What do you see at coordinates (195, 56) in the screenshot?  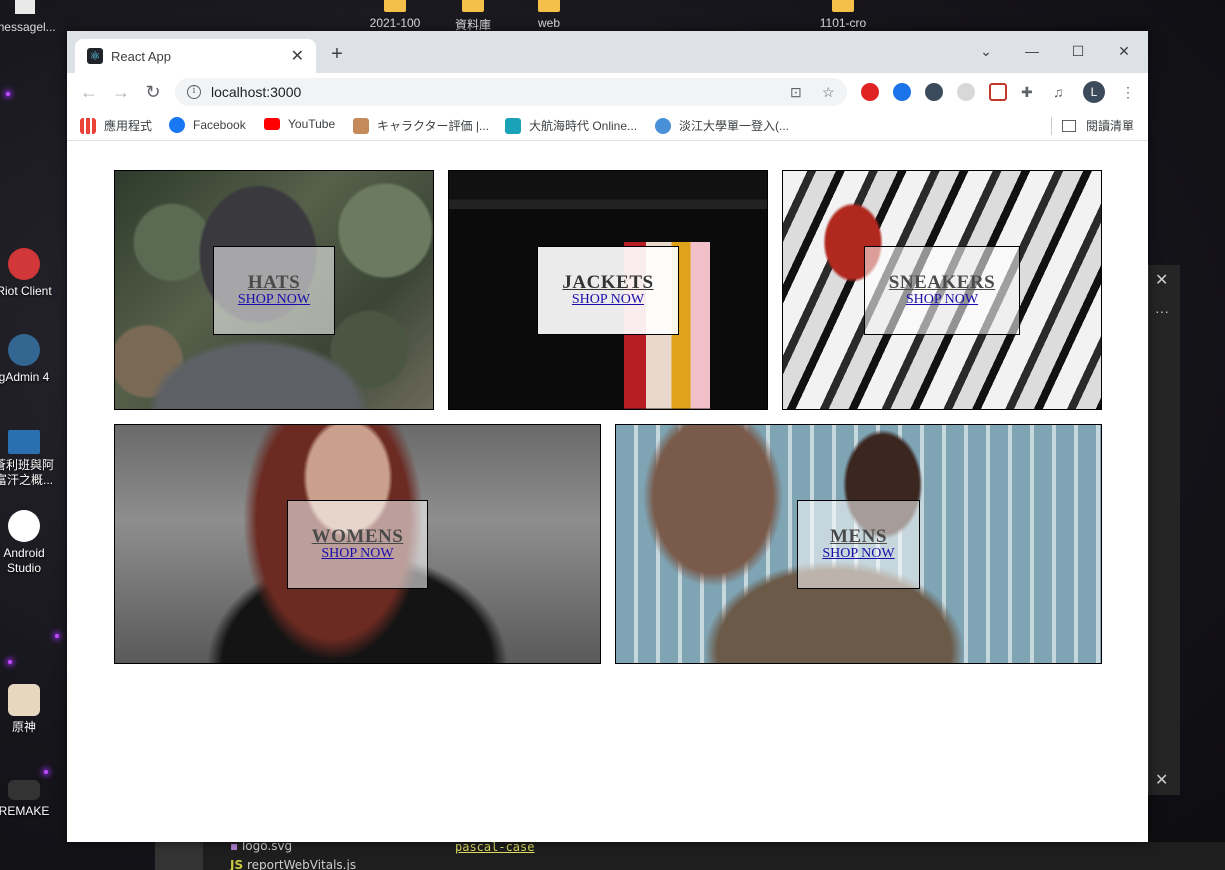 I see `tab-react-app: ⚛ React App ✕` at bounding box center [195, 56].